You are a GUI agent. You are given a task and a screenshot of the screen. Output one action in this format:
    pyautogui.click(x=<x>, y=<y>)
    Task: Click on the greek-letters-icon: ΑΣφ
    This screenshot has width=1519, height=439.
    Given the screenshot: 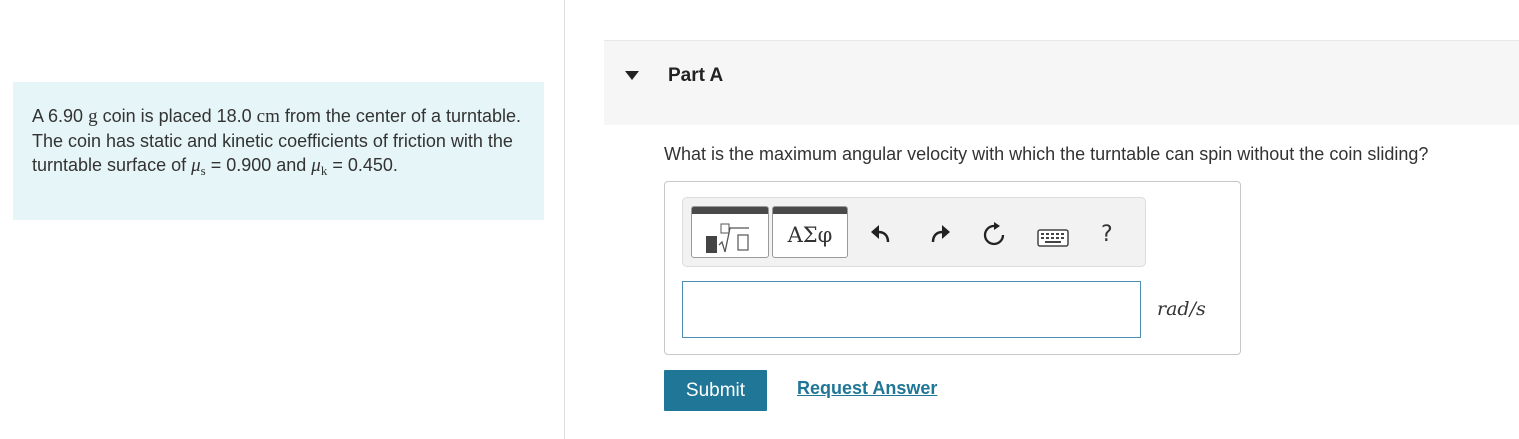 What is the action you would take?
    pyautogui.click(x=810, y=235)
    